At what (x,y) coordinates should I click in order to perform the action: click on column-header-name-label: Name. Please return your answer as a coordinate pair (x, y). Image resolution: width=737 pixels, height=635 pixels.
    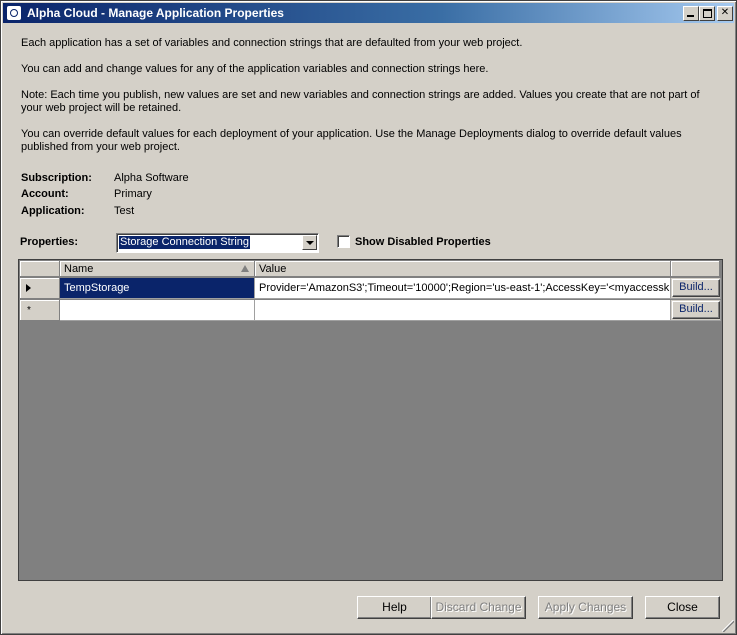
    Looking at the image, I should click on (79, 269).